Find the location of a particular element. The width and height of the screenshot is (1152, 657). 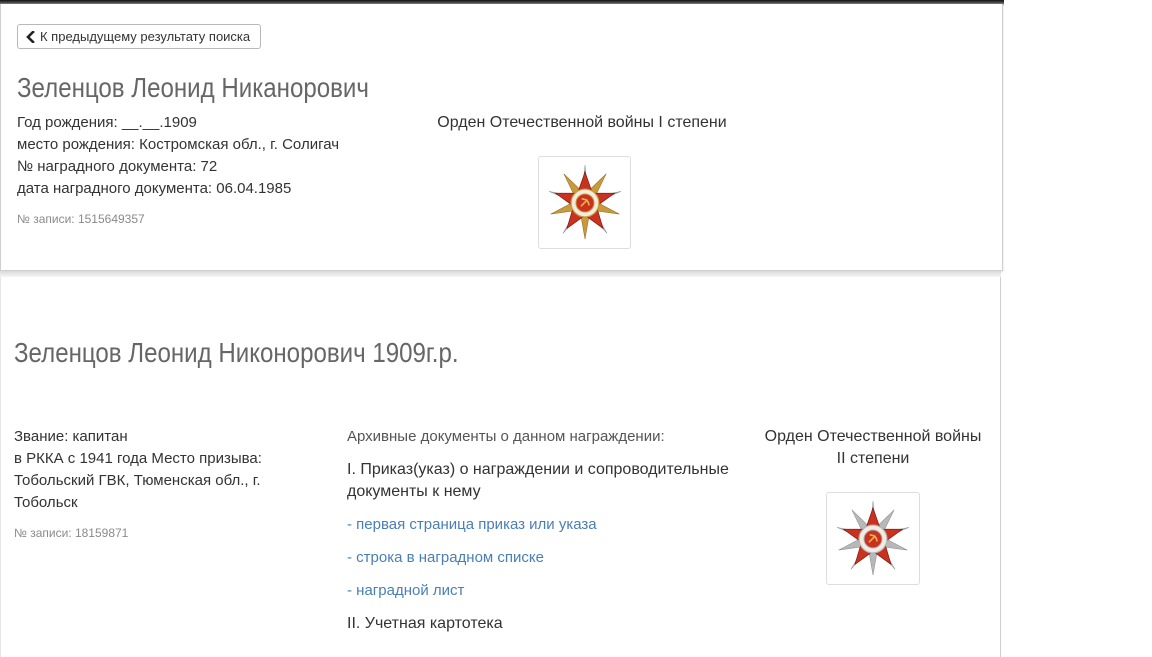

award-title-line: II степени is located at coordinates (873, 458).